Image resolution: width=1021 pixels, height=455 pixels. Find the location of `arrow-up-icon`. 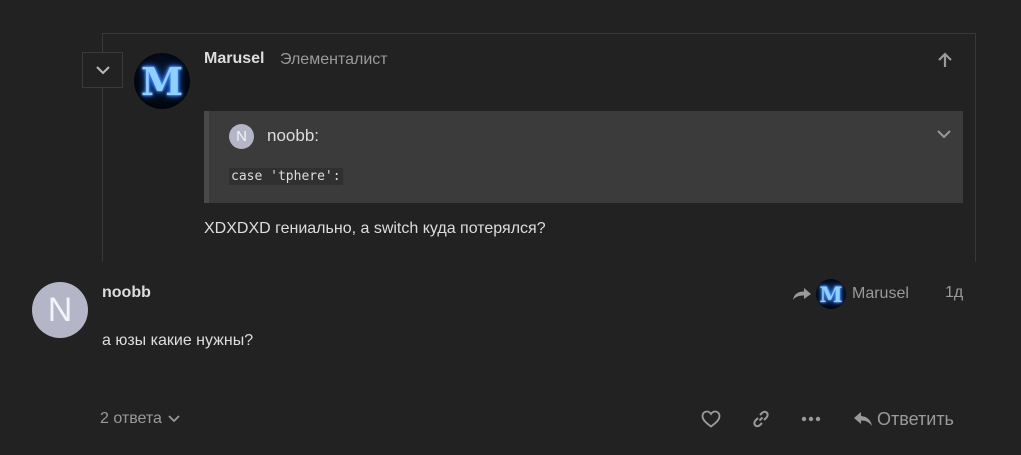

arrow-up-icon is located at coordinates (945, 59).